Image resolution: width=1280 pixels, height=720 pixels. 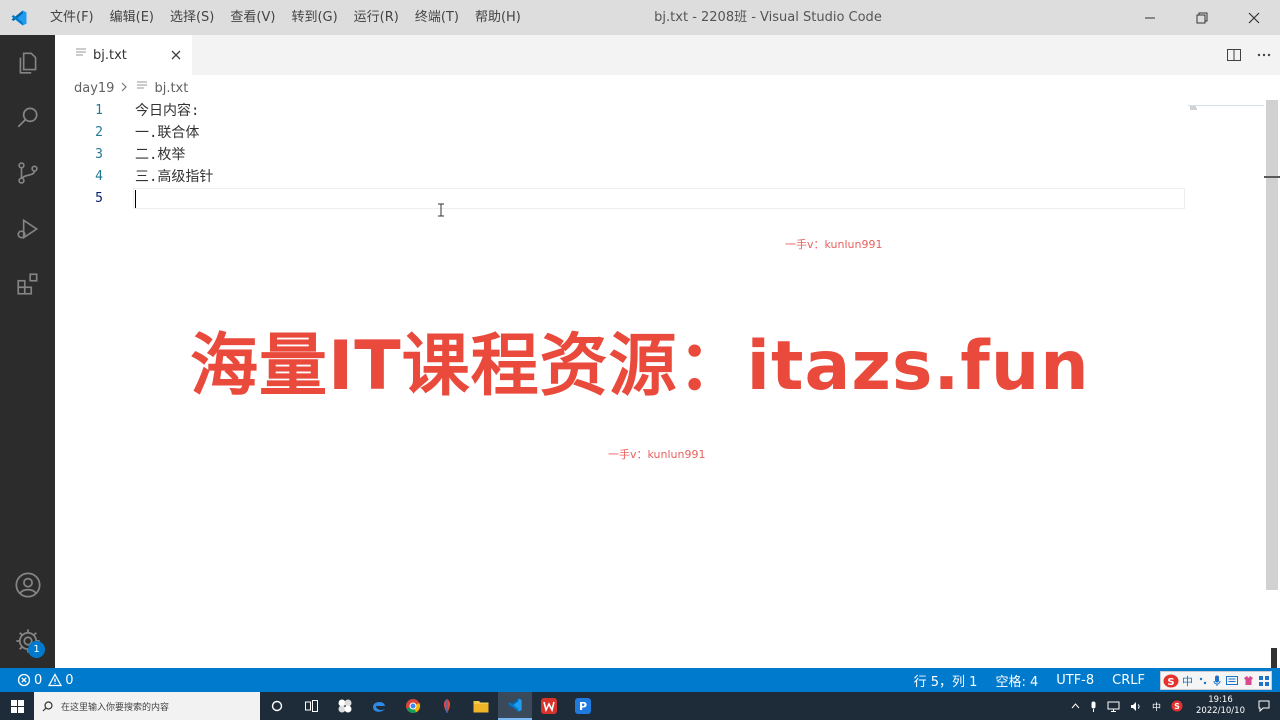 I want to click on minimap-slider, so click(x=1226, y=104).